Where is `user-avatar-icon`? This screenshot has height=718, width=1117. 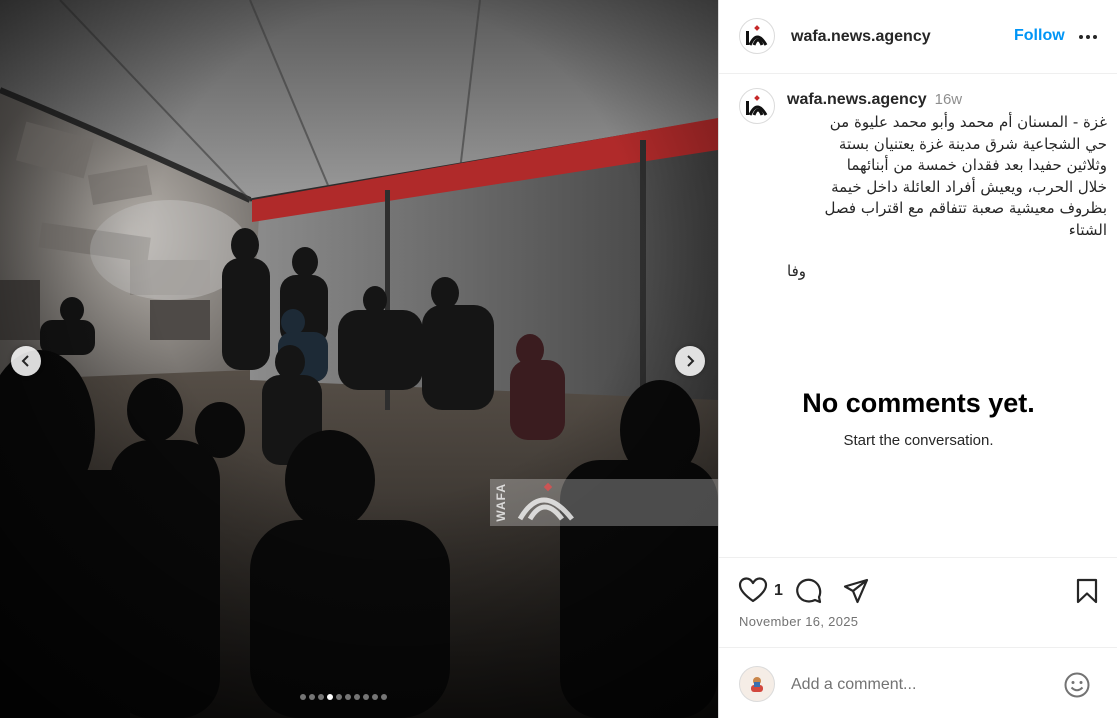 user-avatar-icon is located at coordinates (757, 684).